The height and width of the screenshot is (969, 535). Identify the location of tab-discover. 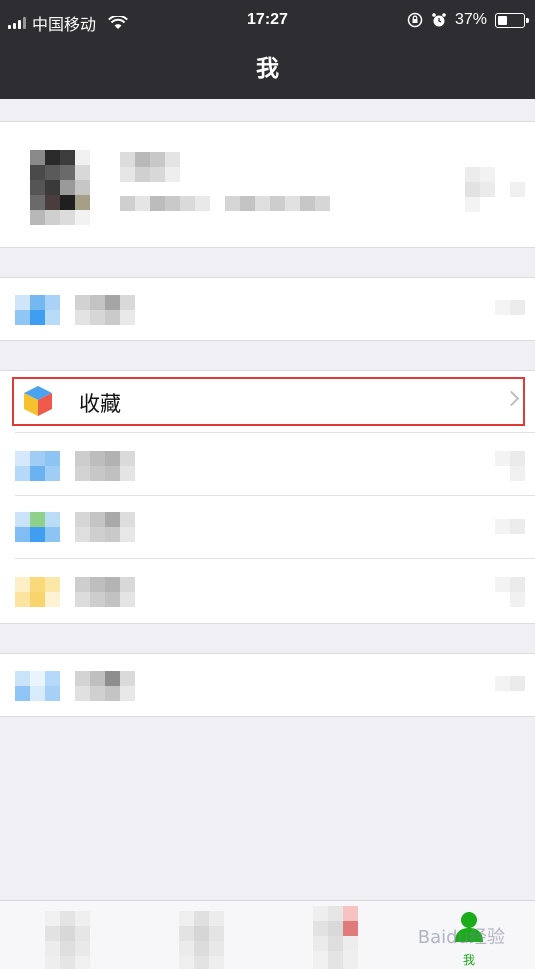
(335, 935).